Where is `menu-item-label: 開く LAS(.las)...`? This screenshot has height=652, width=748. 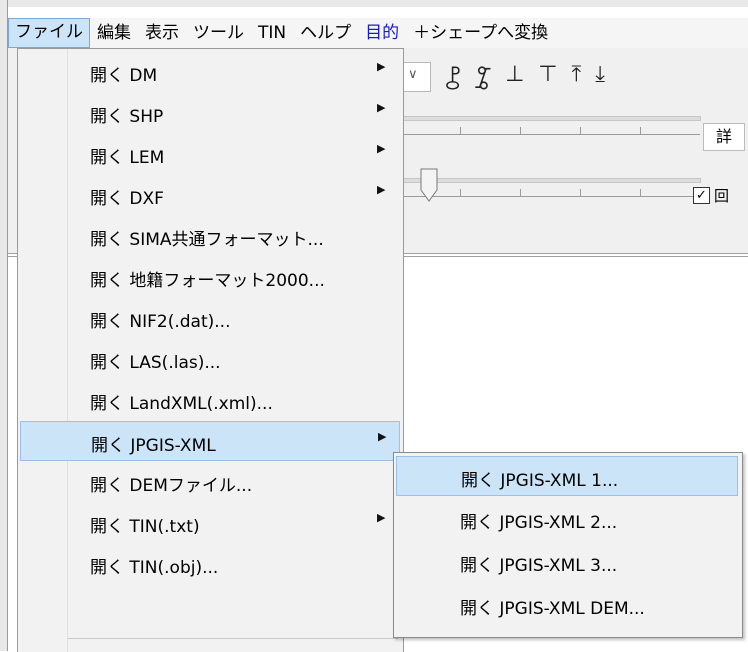 menu-item-label: 開く LAS(.las)... is located at coordinates (155, 363).